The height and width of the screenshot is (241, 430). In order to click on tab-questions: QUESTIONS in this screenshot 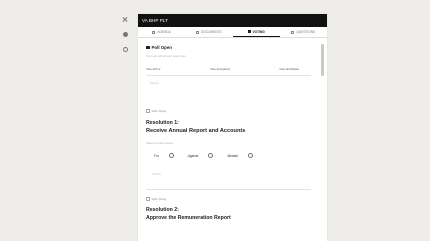, I will do `click(303, 32)`.